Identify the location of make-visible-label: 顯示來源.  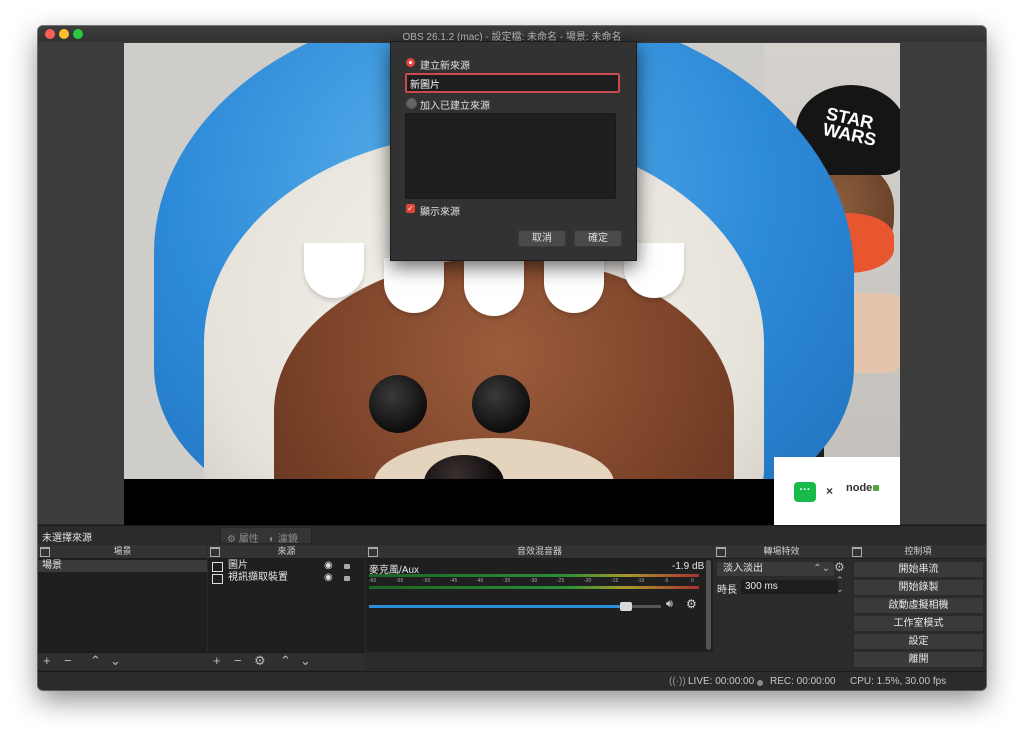
(440, 212).